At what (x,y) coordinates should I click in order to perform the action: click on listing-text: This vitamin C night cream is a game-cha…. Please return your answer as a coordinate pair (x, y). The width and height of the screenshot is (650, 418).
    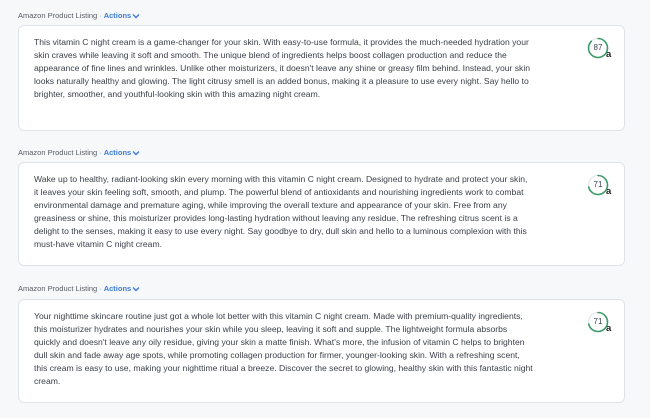
    Looking at the image, I should click on (282, 68).